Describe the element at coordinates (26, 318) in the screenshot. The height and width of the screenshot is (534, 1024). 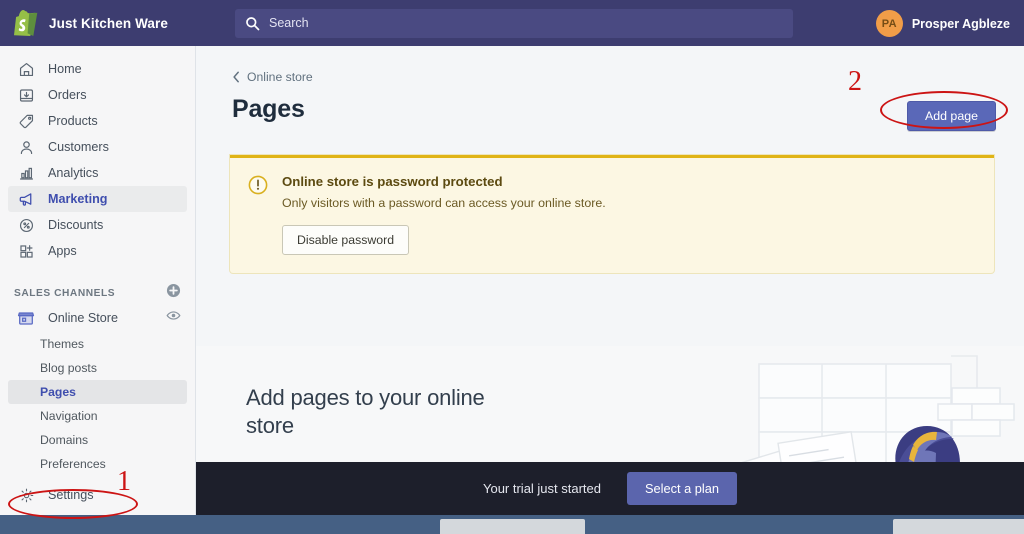
I see `storefront-icon` at that location.